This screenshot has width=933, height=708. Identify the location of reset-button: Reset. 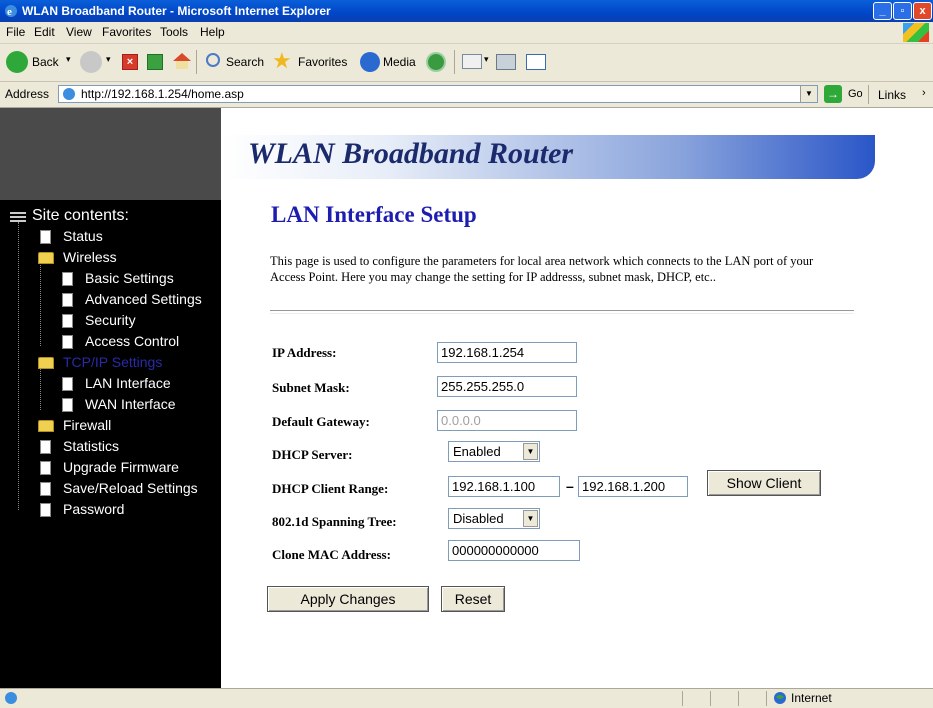
(473, 599).